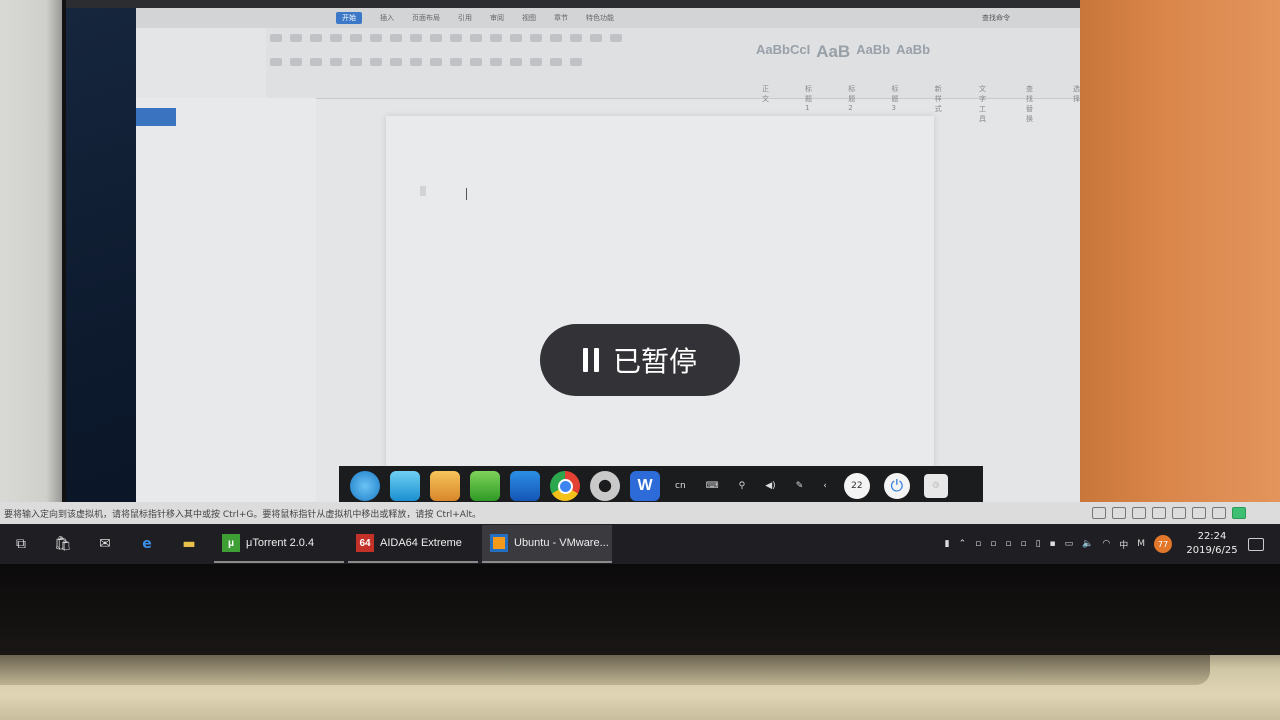  Describe the element at coordinates (996, 18) in the screenshot. I see `command-search: 查找命令` at that location.